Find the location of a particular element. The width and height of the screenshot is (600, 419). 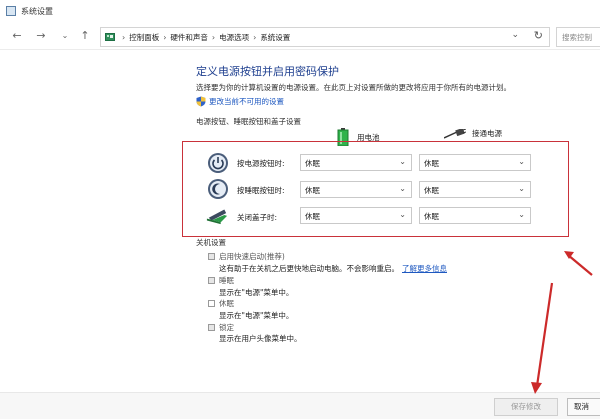

fast-startup-checkbox: 启用快速启动(推荐) is located at coordinates (246, 256).